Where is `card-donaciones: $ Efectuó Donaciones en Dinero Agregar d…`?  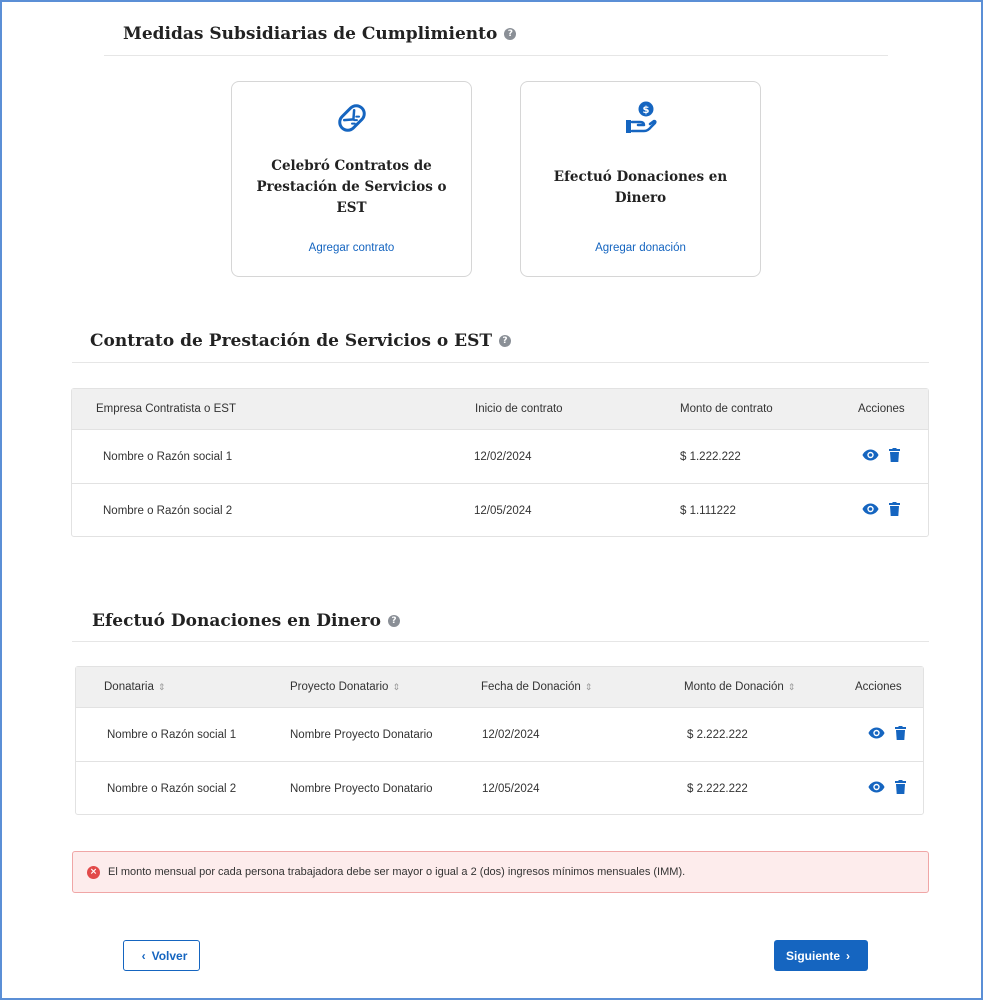 card-donaciones: $ Efectuó Donaciones en Dinero Agregar d… is located at coordinates (640, 179).